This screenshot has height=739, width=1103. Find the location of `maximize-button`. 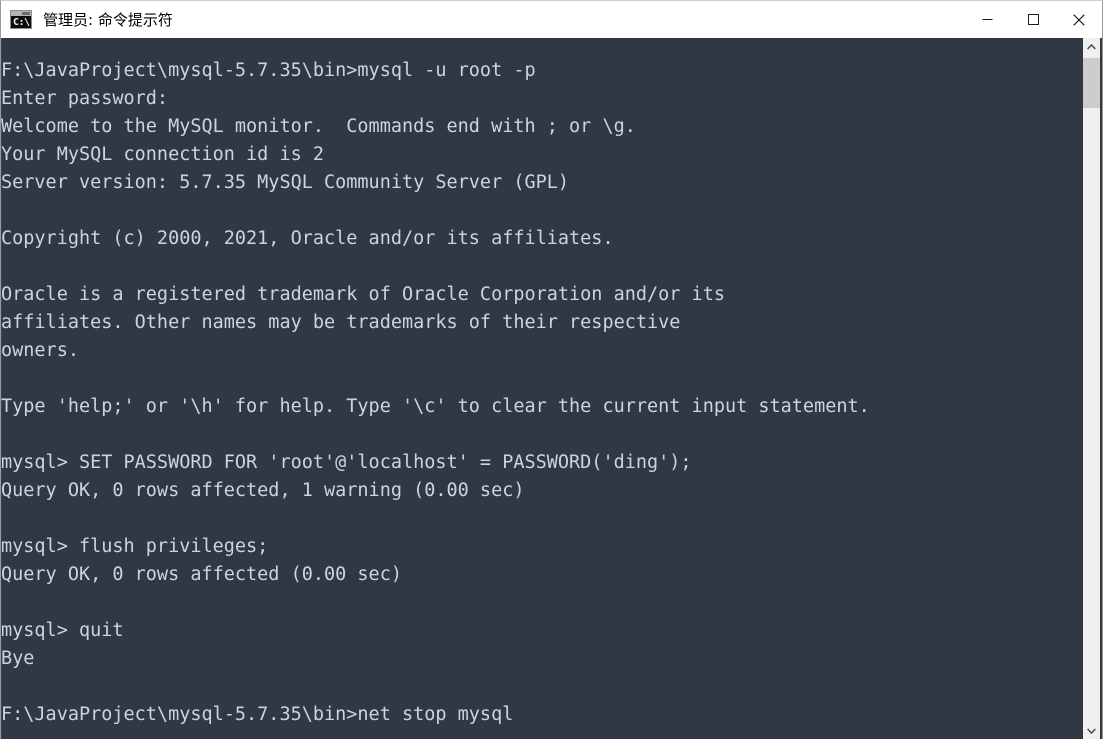

maximize-button is located at coordinates (1033, 19).